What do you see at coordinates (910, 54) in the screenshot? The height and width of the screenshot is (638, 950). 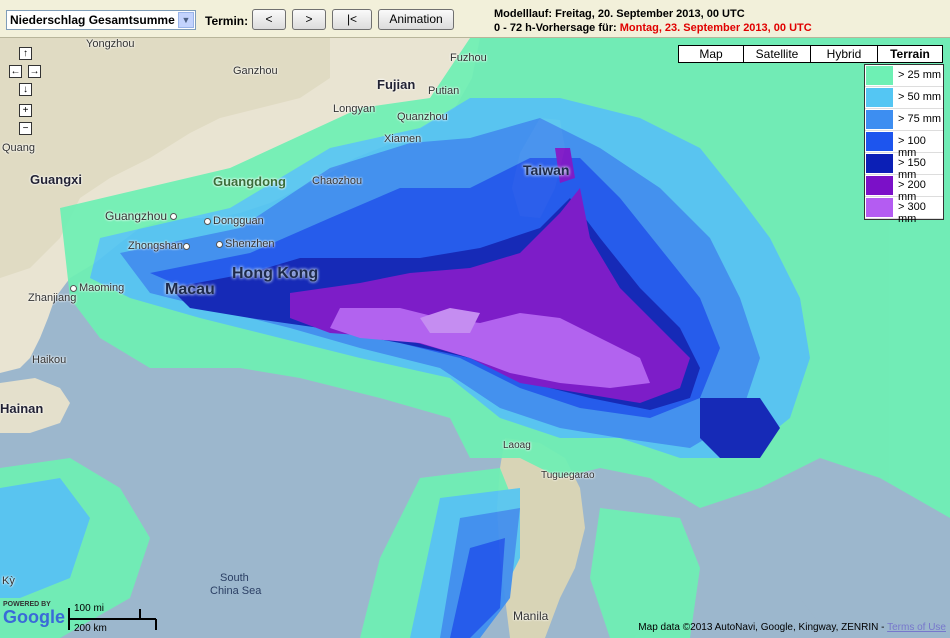 I see `map-type-terrain: Terrain` at bounding box center [910, 54].